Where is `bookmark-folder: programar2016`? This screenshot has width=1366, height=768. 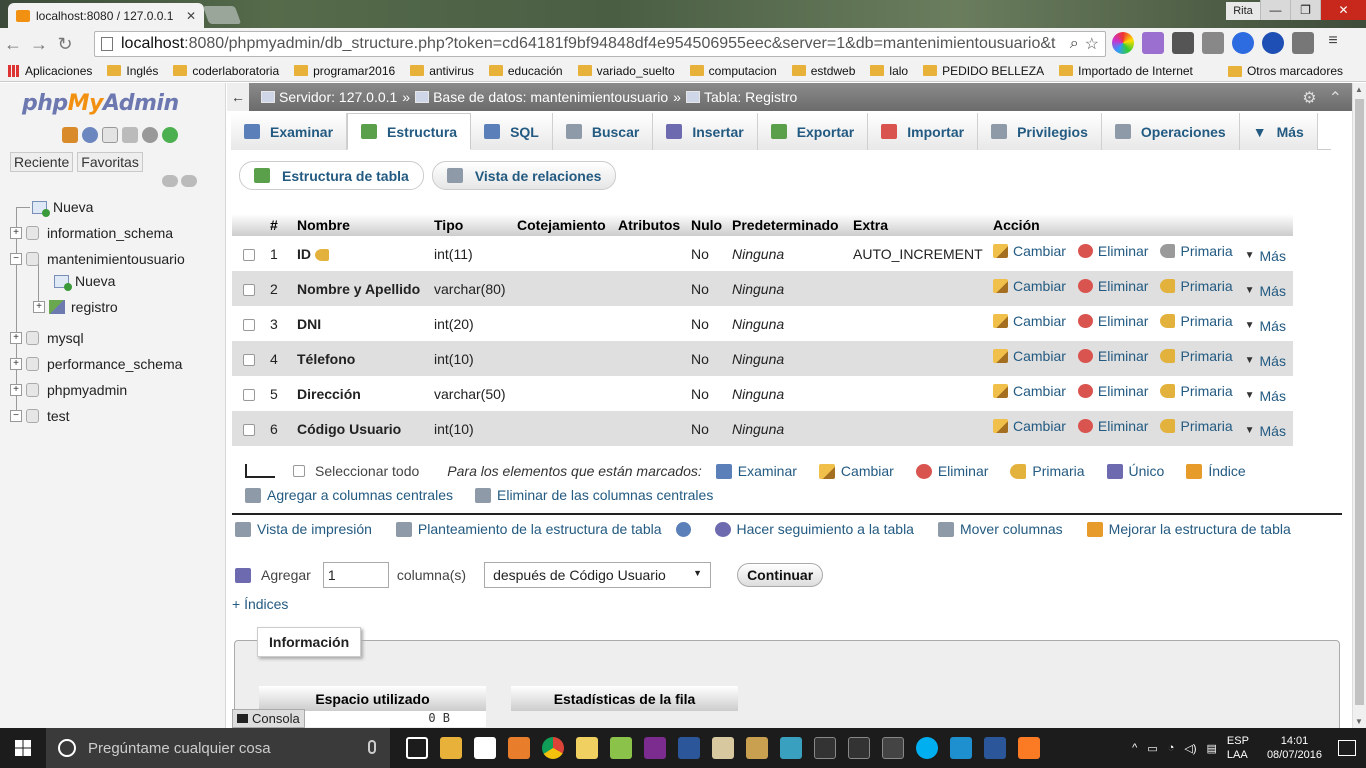 bookmark-folder: programar2016 is located at coordinates (344, 71).